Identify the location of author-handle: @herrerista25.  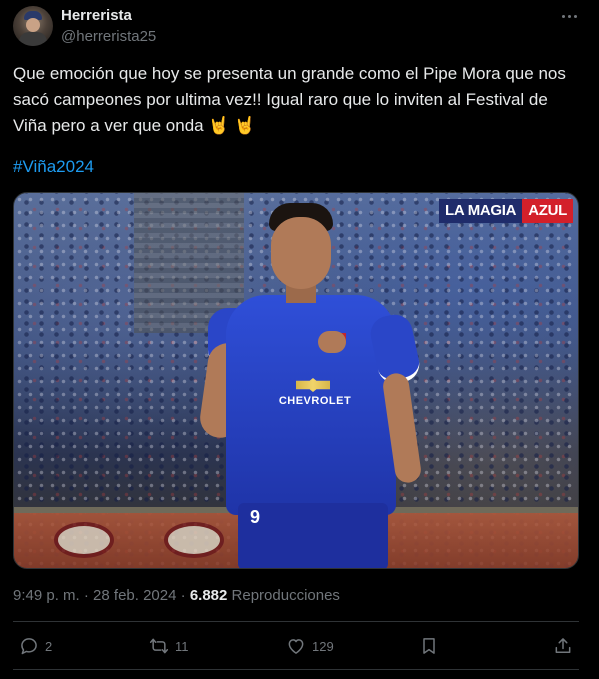
(108, 36).